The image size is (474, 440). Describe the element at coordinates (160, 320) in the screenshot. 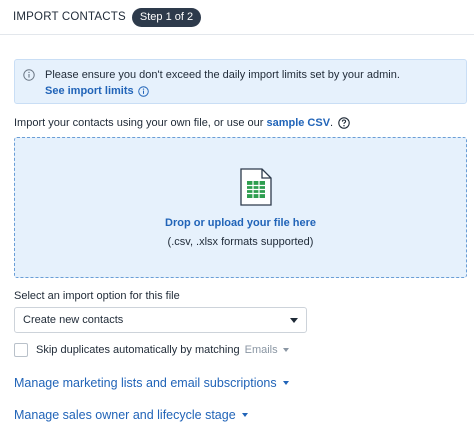

I see `import-option-select: Create new contacts` at that location.